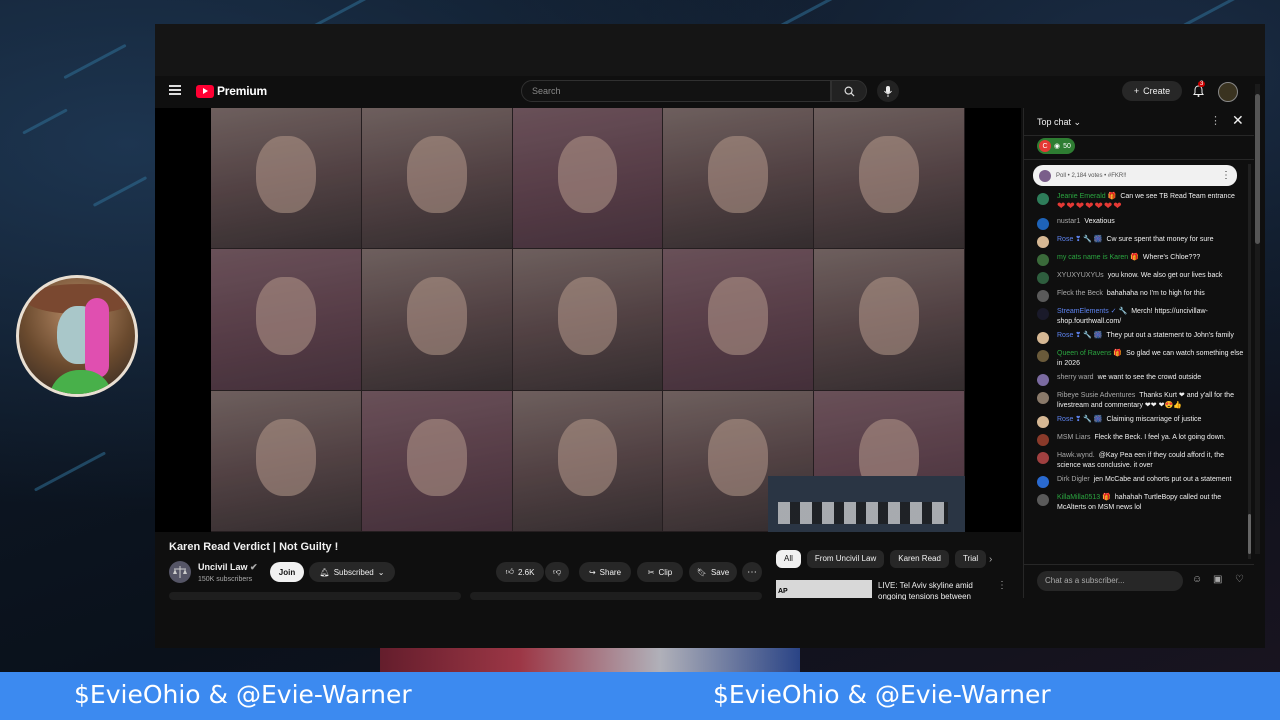  What do you see at coordinates (242, 91) in the screenshot?
I see `brand-label: Premium` at bounding box center [242, 91].